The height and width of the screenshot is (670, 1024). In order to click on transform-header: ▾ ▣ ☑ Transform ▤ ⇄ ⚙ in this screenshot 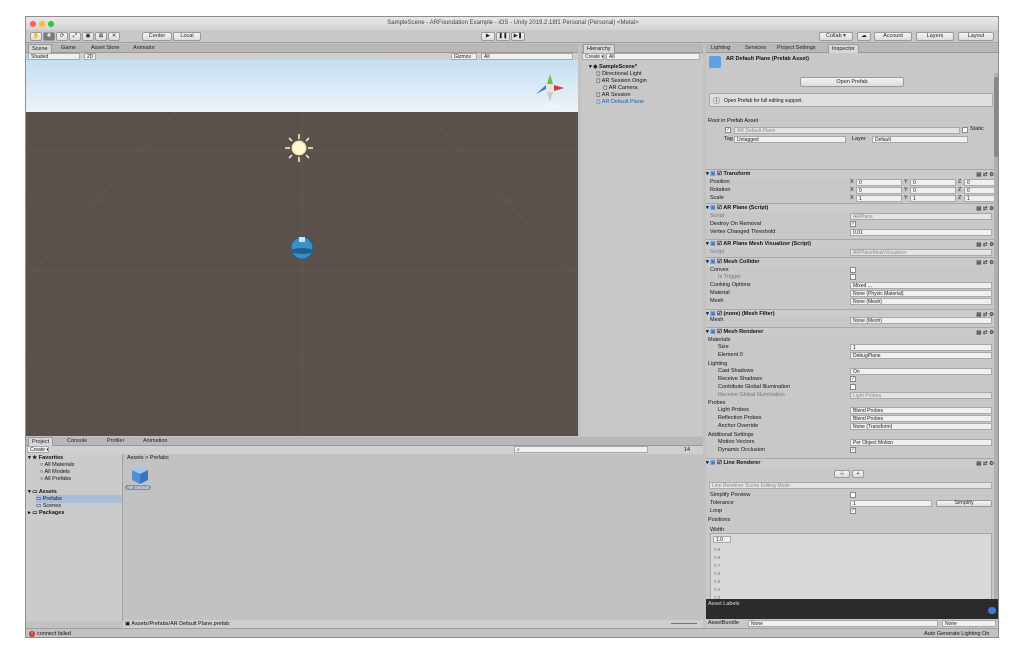, I will do `click(852, 173)`.